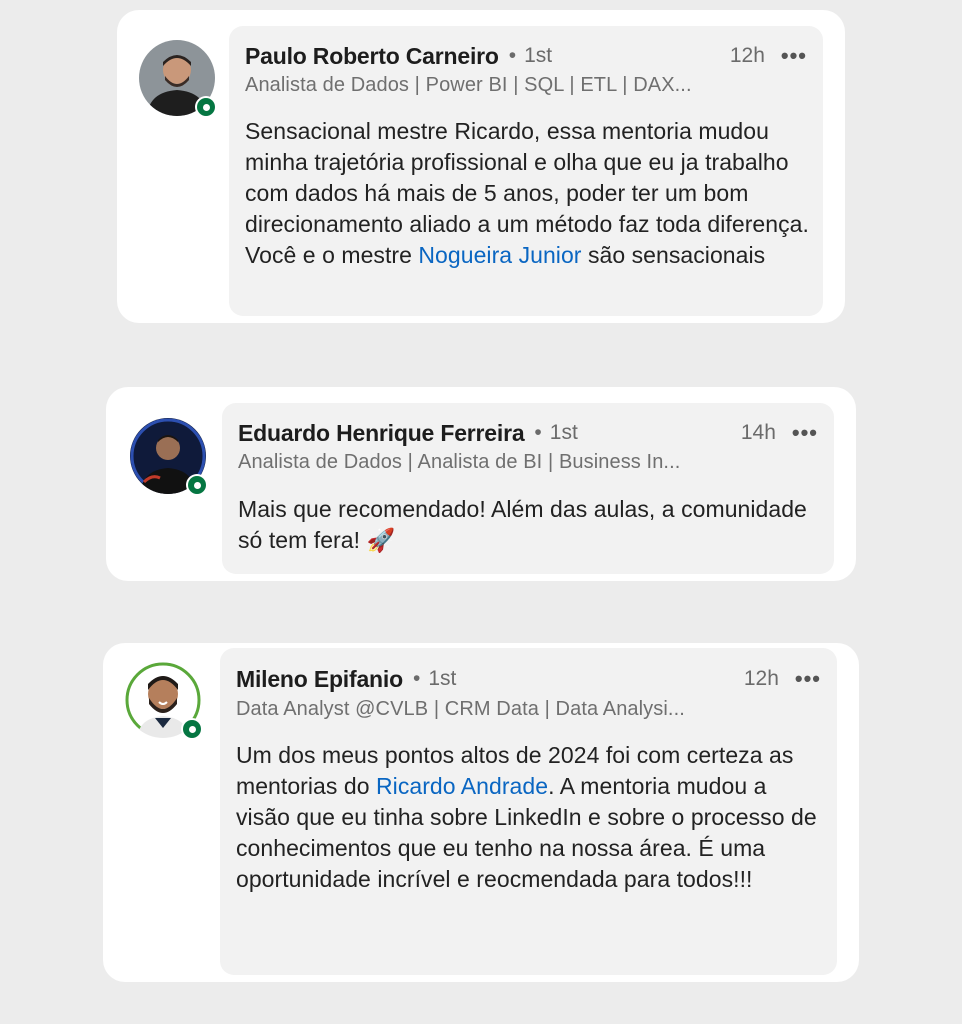 The image size is (962, 1024). What do you see at coordinates (372, 56) in the screenshot?
I see `author-name: Paulo Roberto Carneiro` at bounding box center [372, 56].